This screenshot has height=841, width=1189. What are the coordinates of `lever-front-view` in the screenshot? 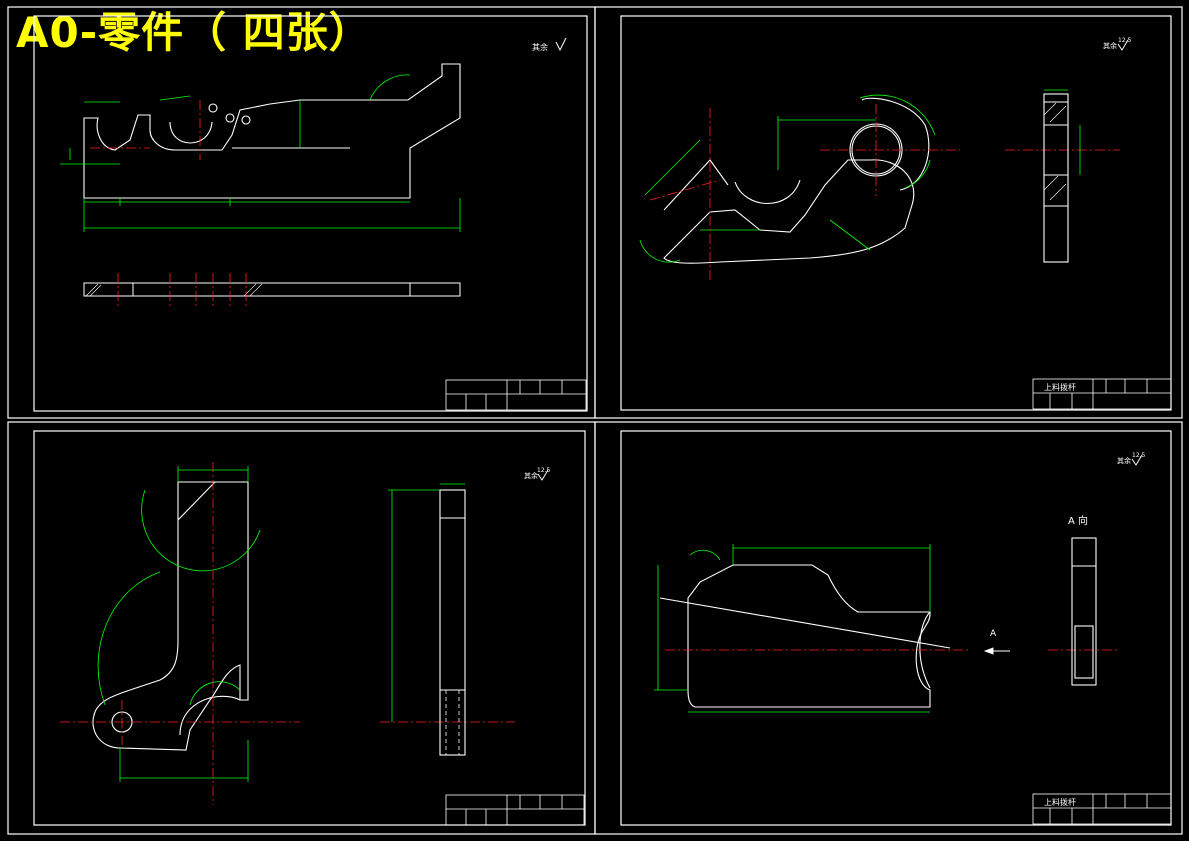 It's located at (272, 131).